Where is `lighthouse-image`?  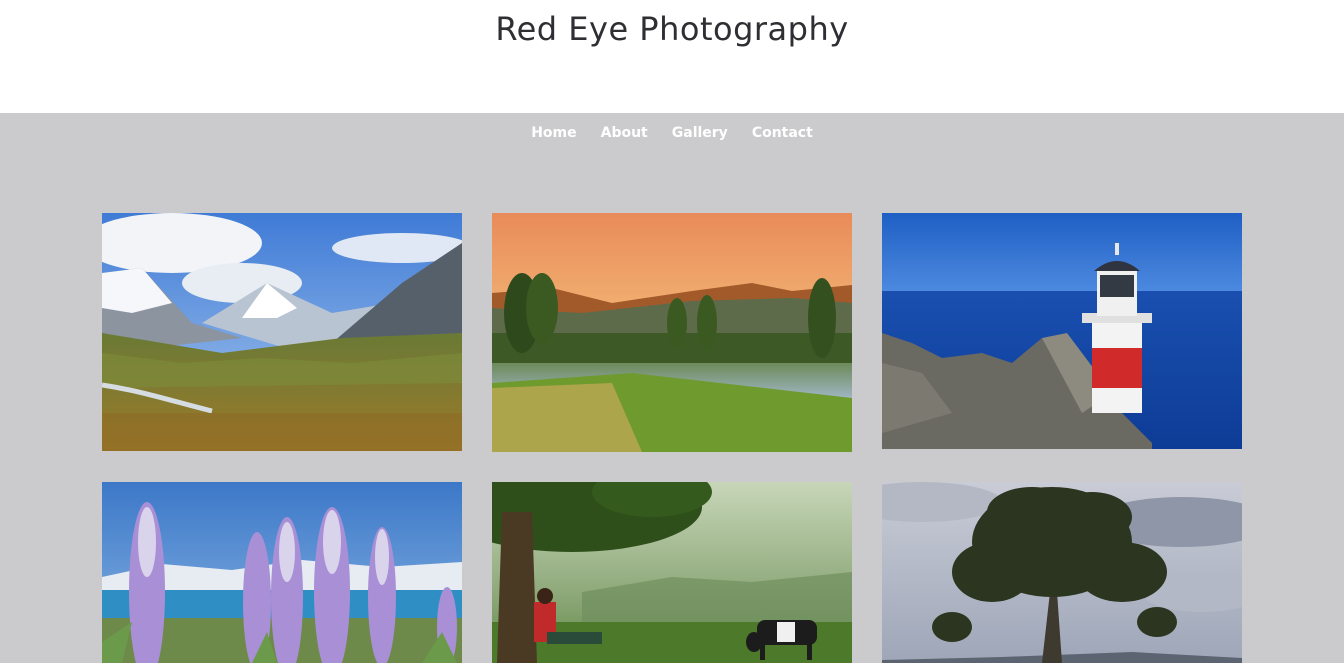
lighthouse-image is located at coordinates (1062, 331).